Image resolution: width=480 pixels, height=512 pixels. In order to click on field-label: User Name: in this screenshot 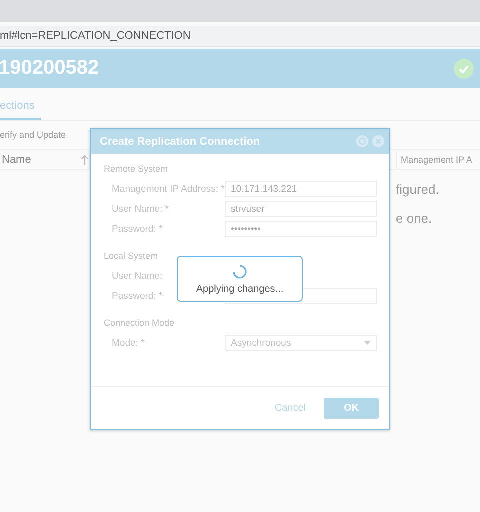, I will do `click(137, 276)`.